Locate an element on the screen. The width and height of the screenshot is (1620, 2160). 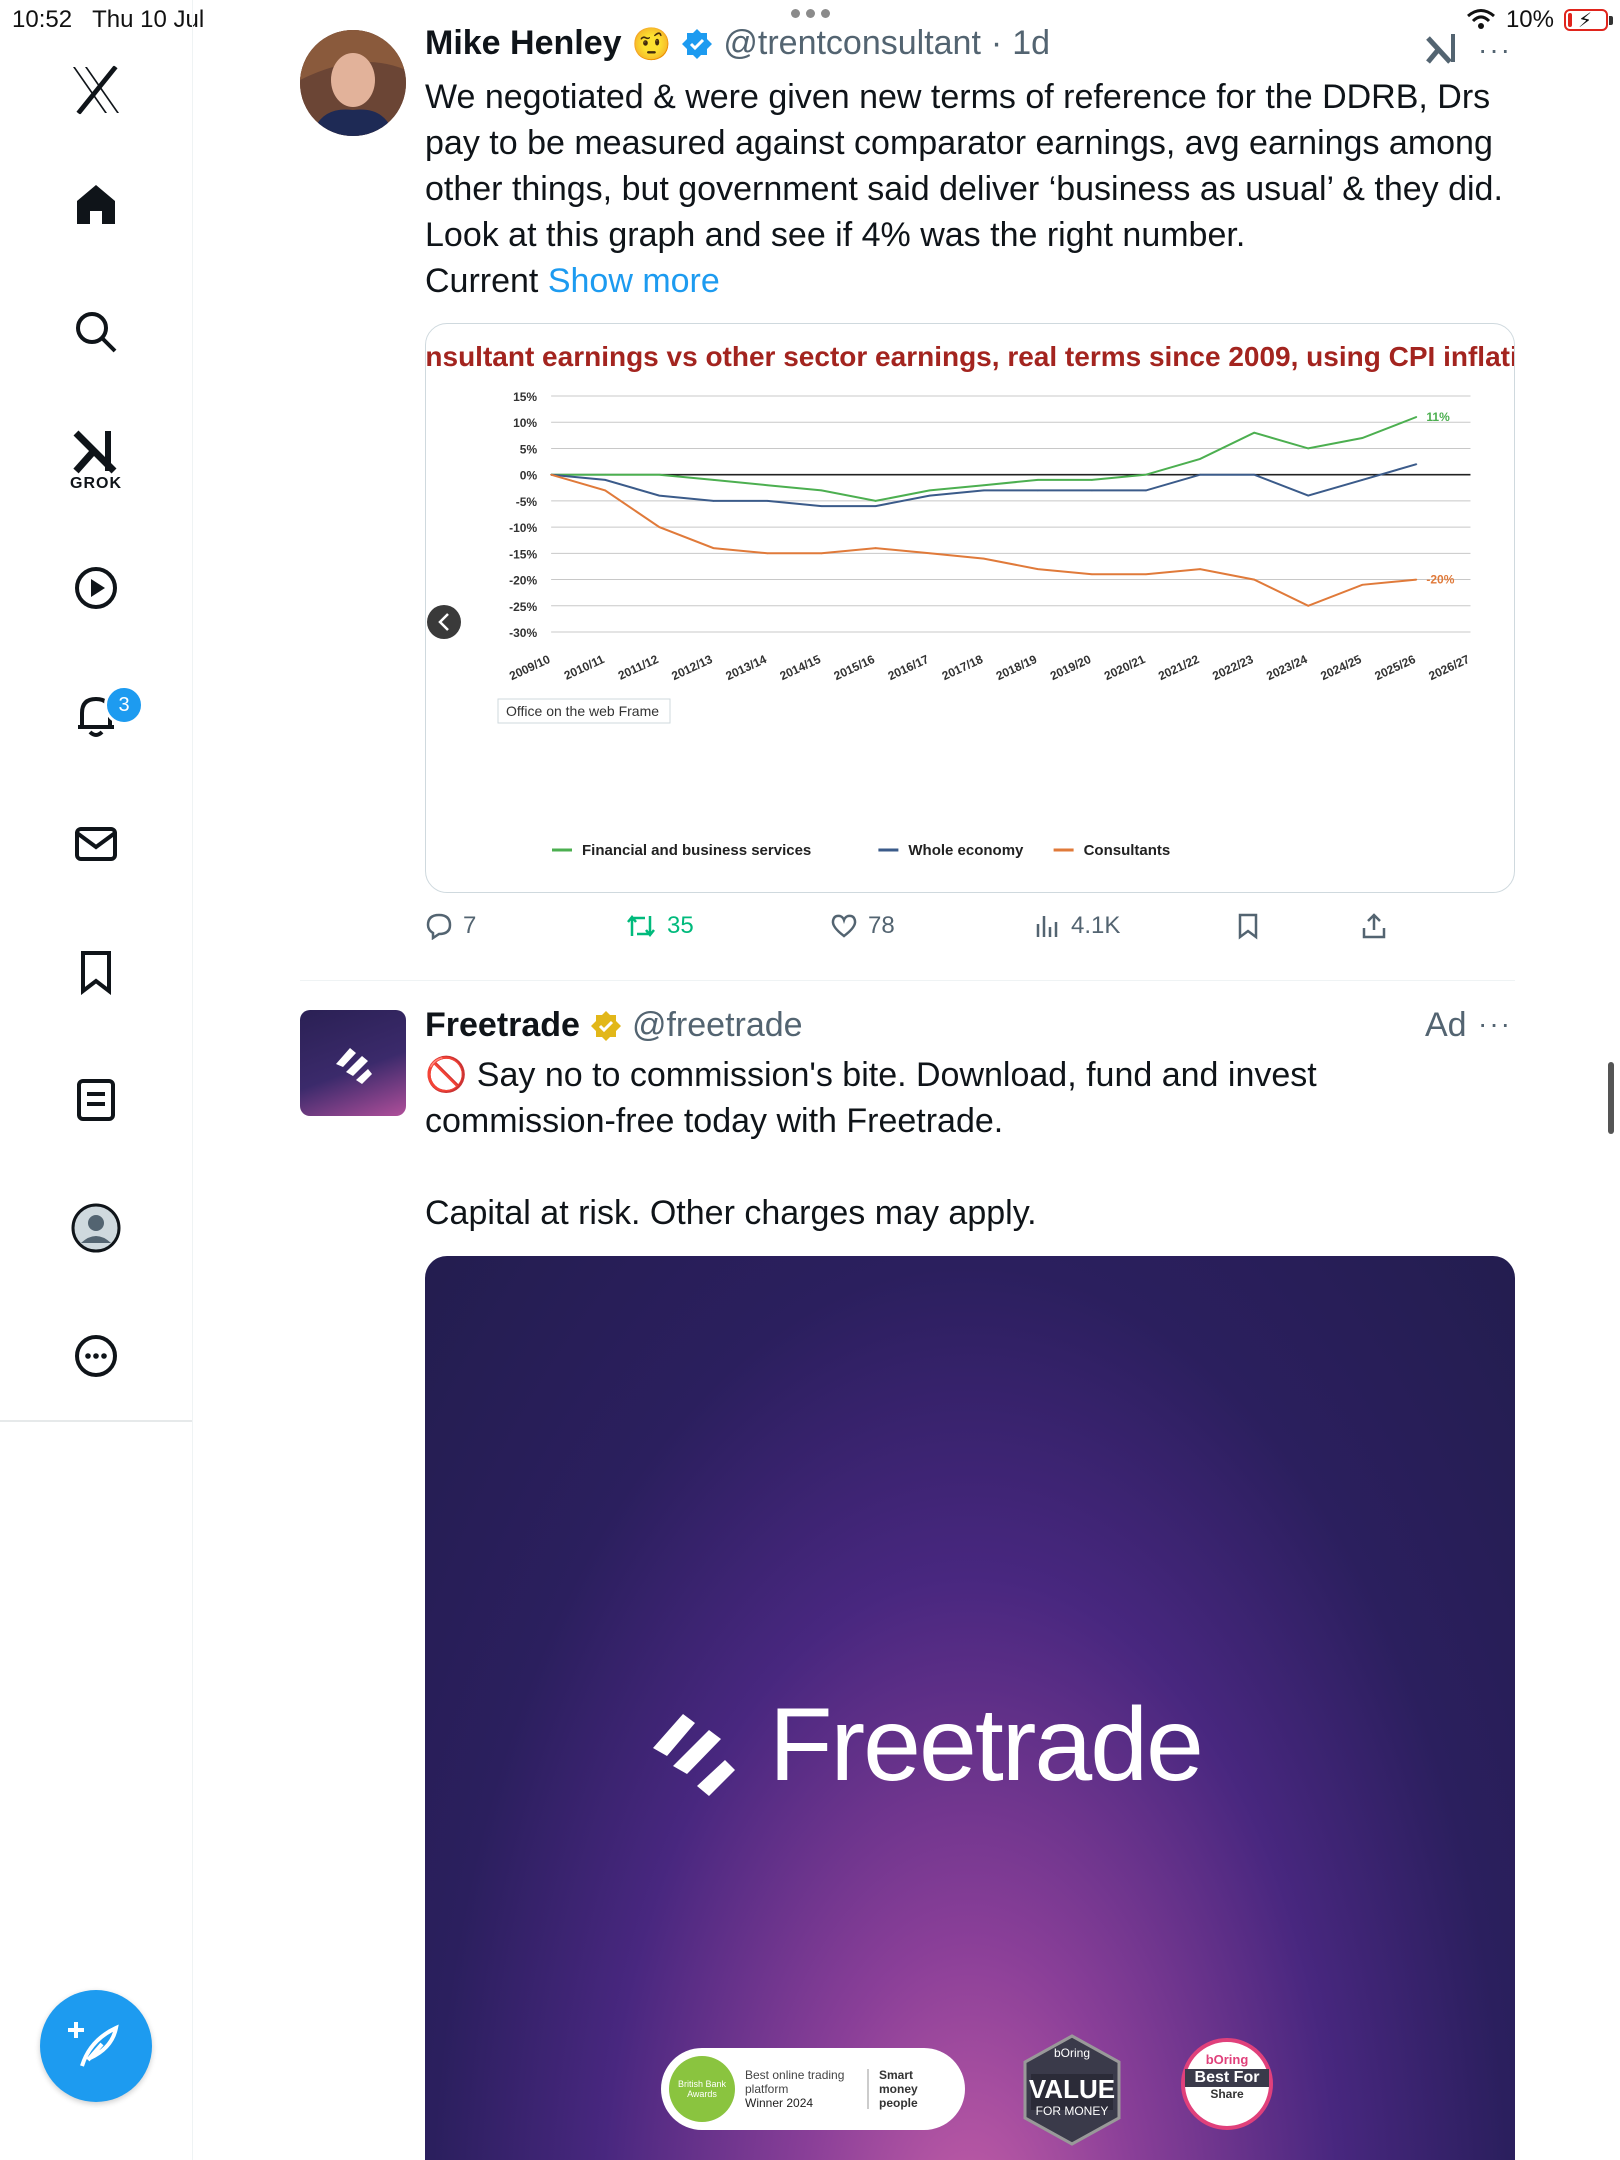
bookmark-button is located at coordinates (1248, 926).